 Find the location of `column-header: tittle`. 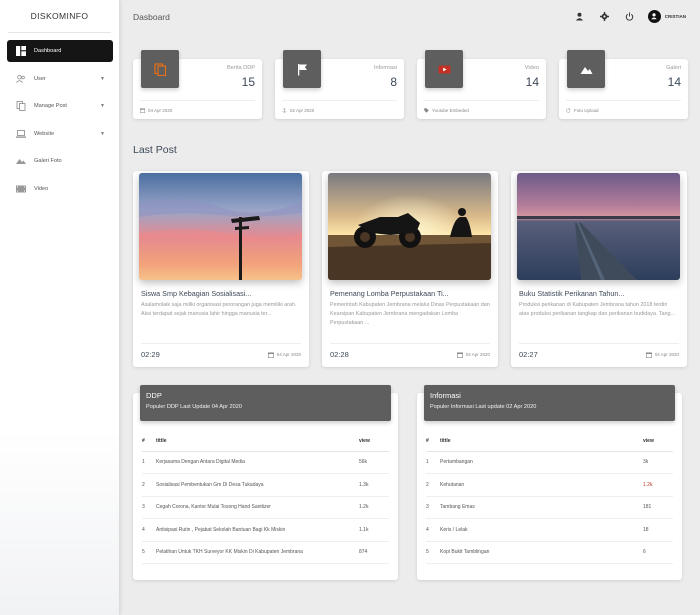

column-header: tittle is located at coordinates (257, 441).